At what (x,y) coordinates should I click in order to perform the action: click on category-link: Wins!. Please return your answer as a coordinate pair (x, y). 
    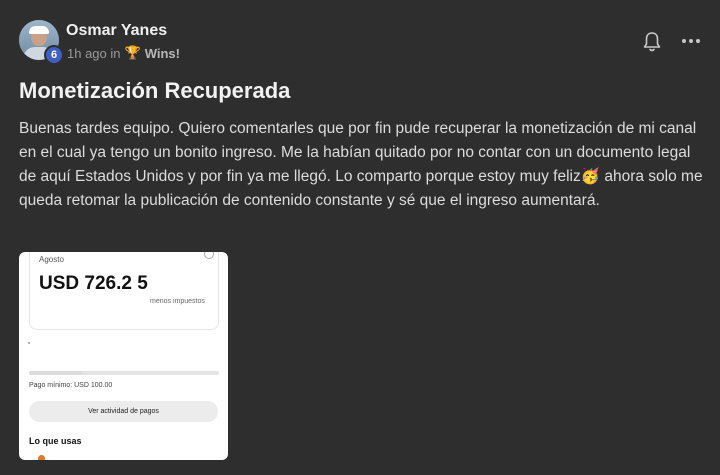
    Looking at the image, I should click on (162, 53).